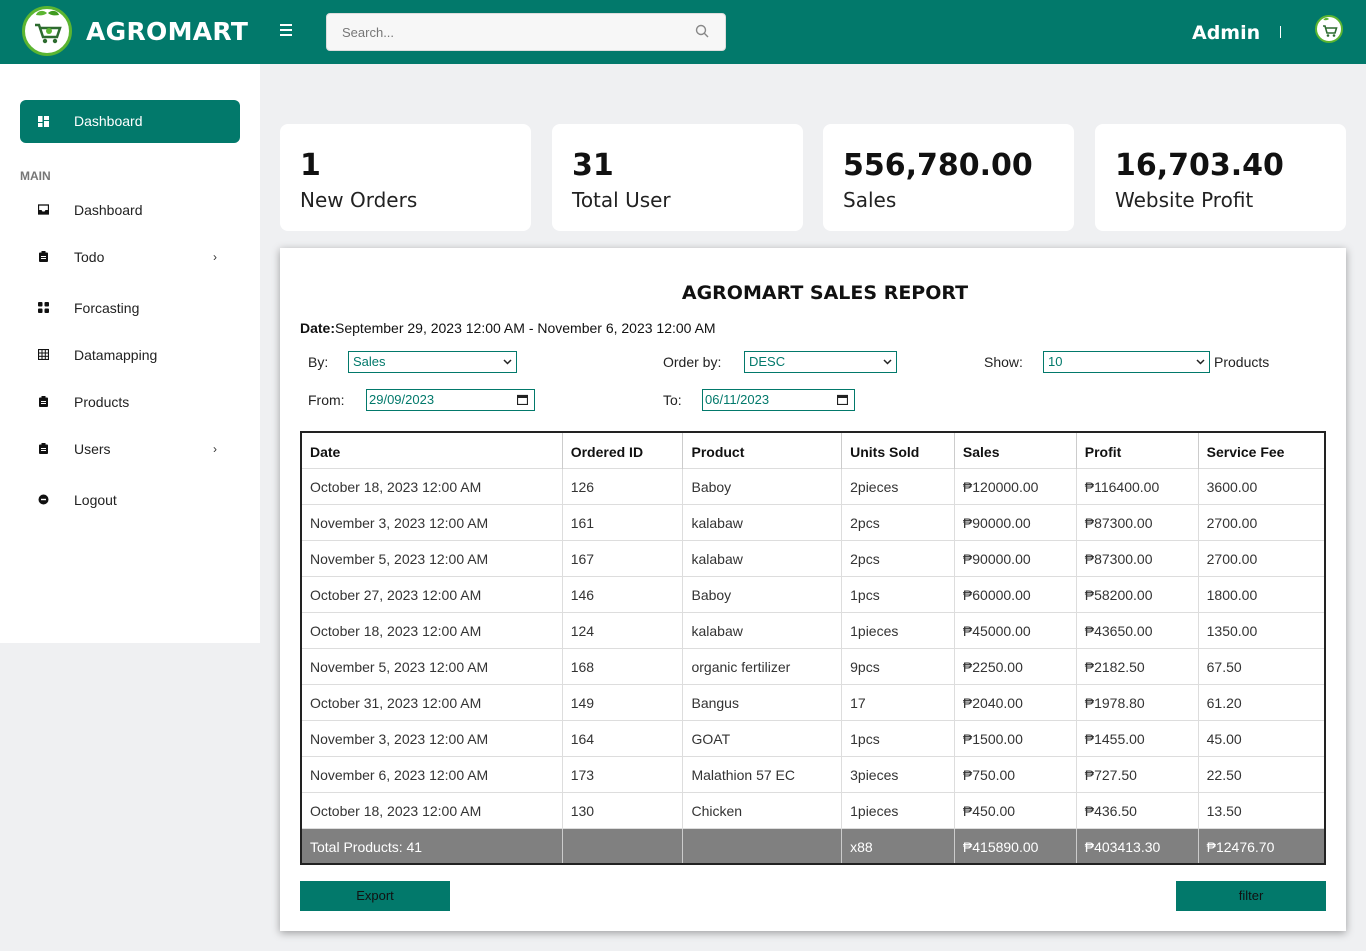 The image size is (1366, 951). What do you see at coordinates (1261, 593) in the screenshot?
I see `table-cell: 1800.00` at bounding box center [1261, 593].